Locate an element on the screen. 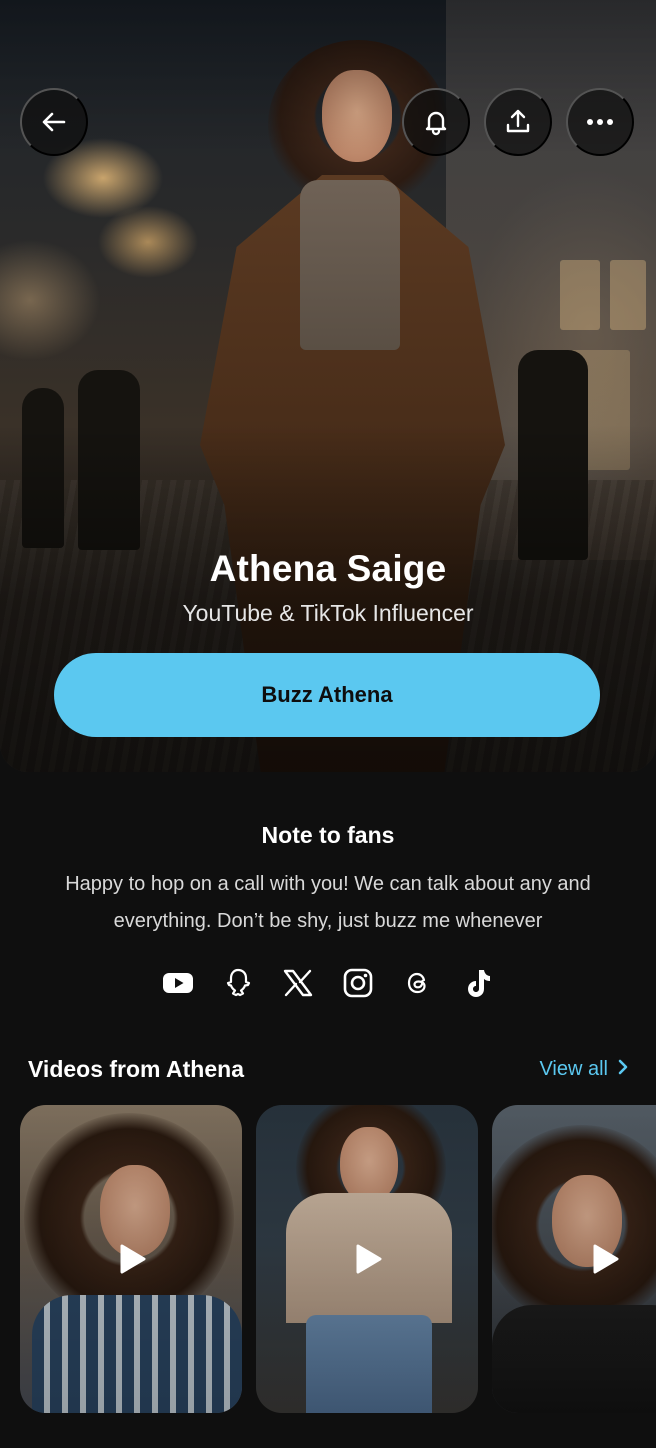  note-title: Note to fans is located at coordinates (328, 835).